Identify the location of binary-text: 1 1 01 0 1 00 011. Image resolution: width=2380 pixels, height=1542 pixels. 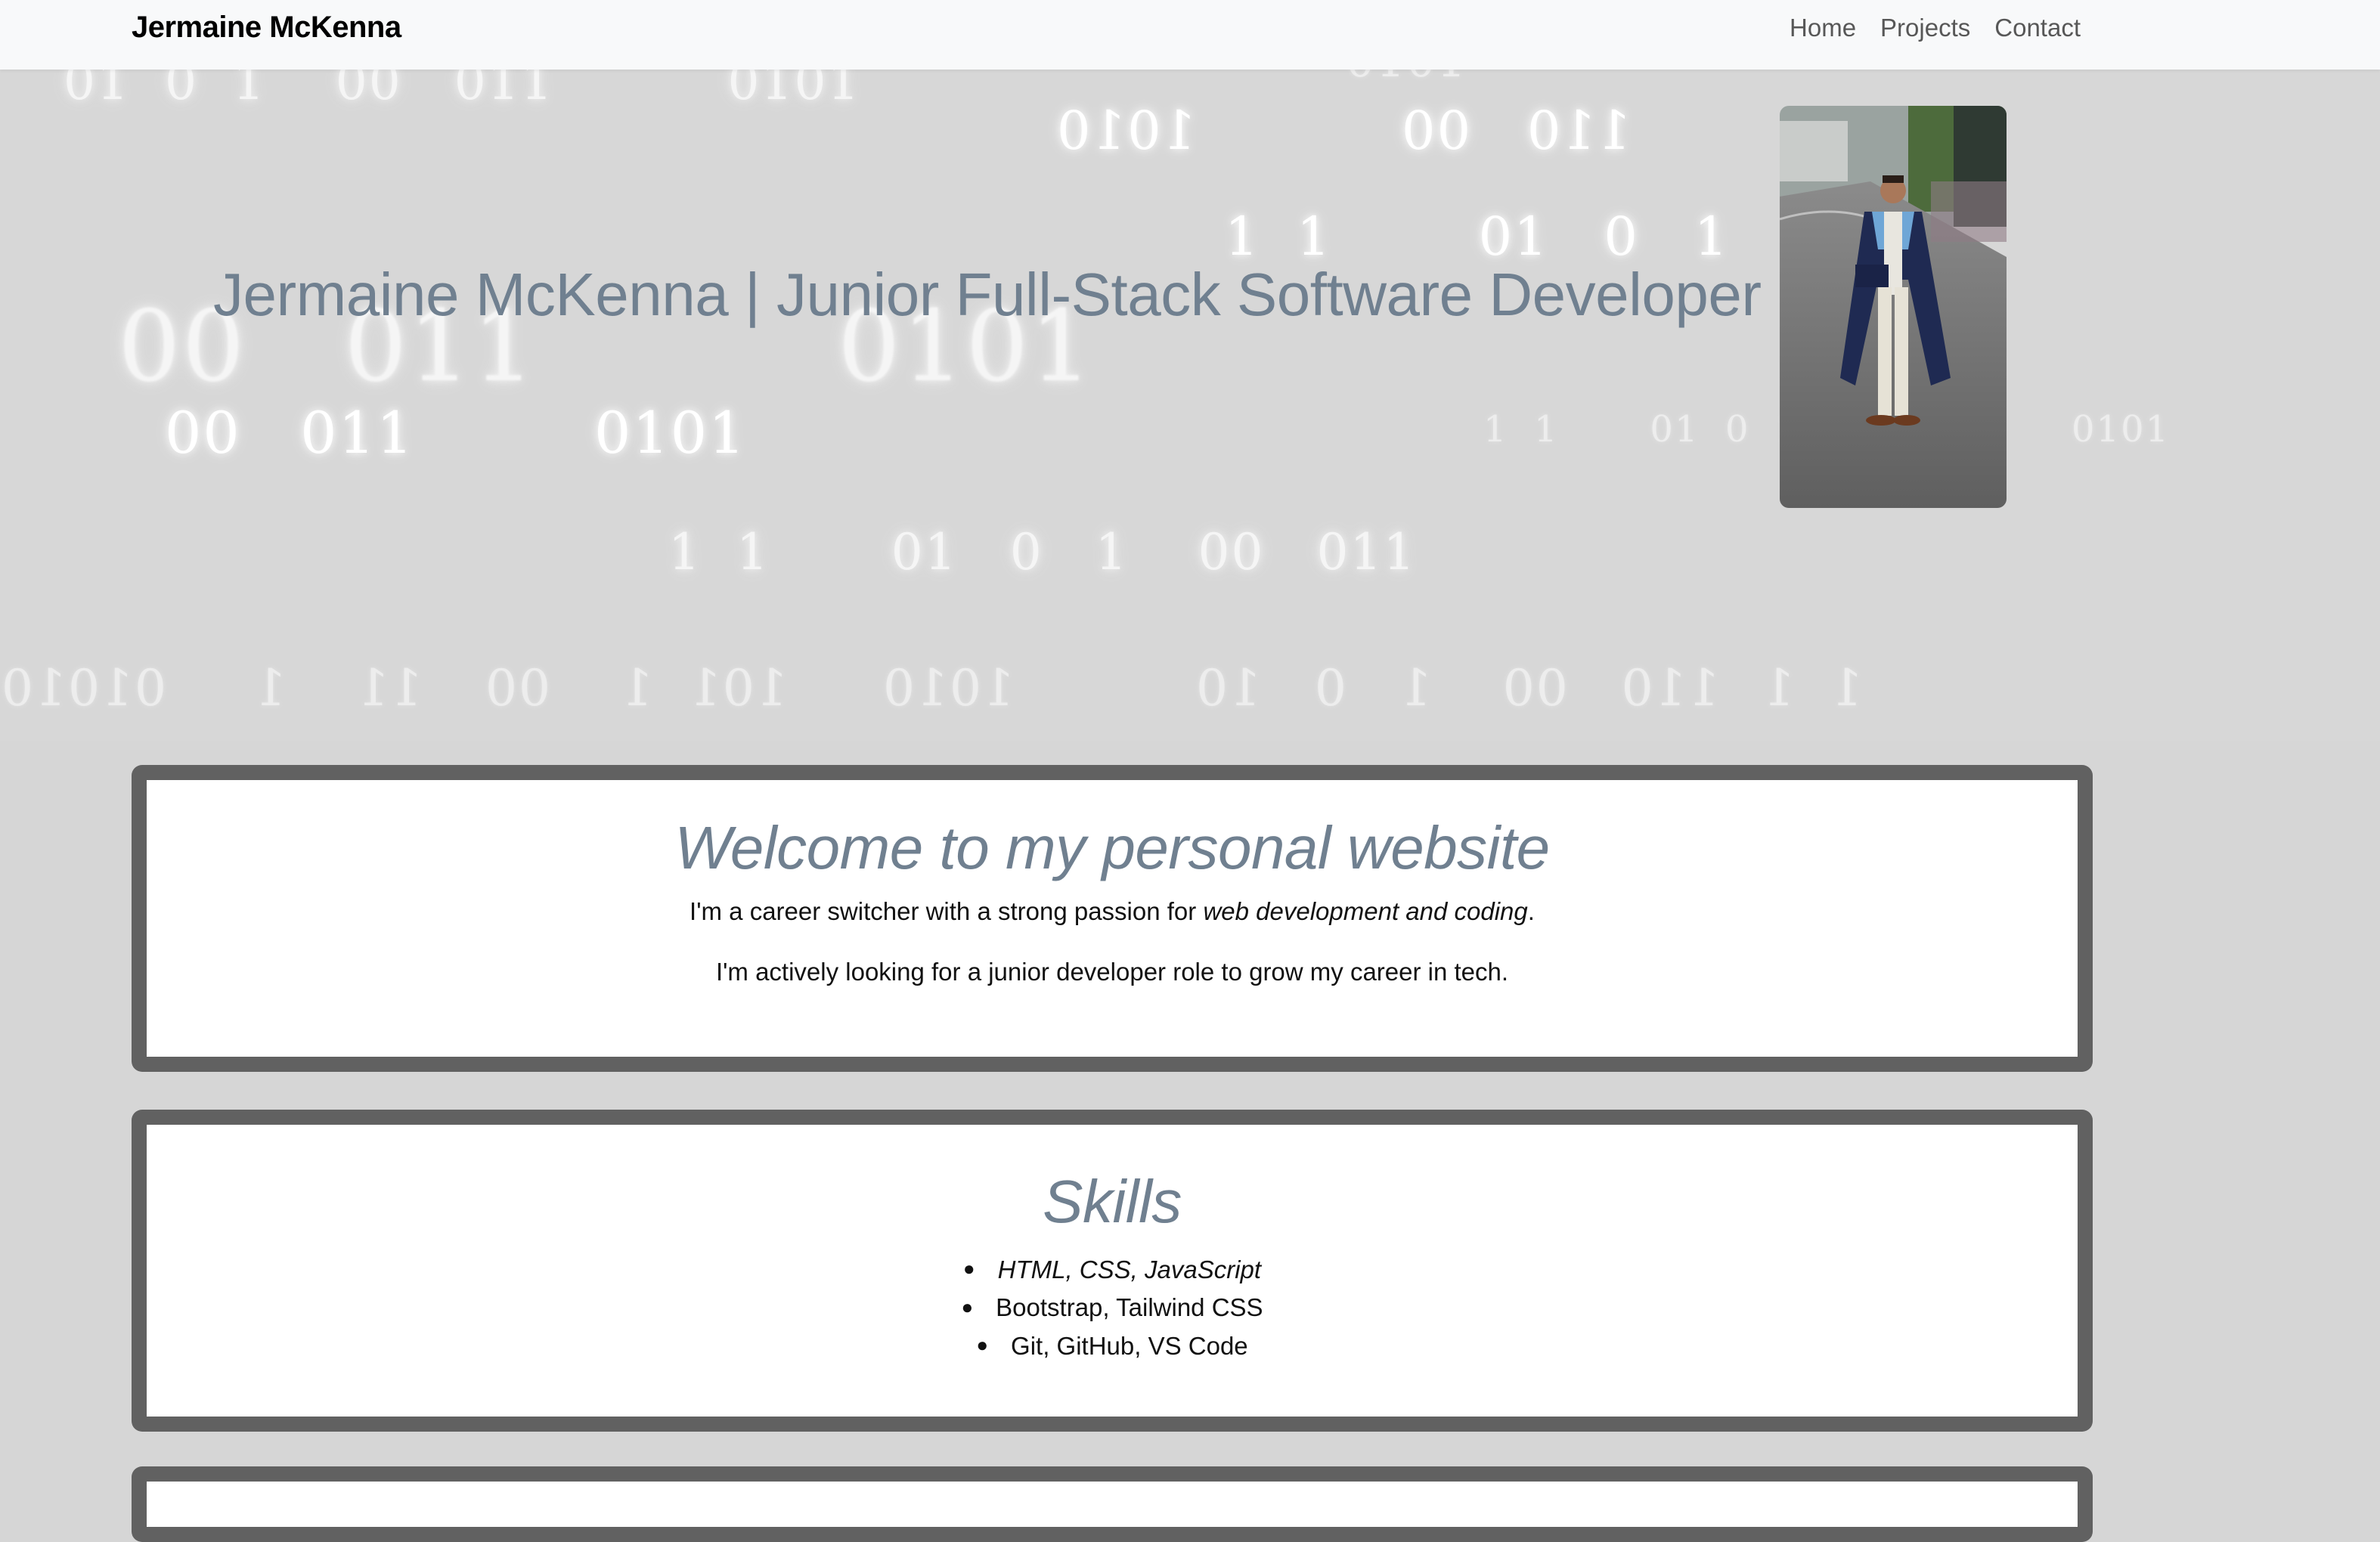
(1042, 552).